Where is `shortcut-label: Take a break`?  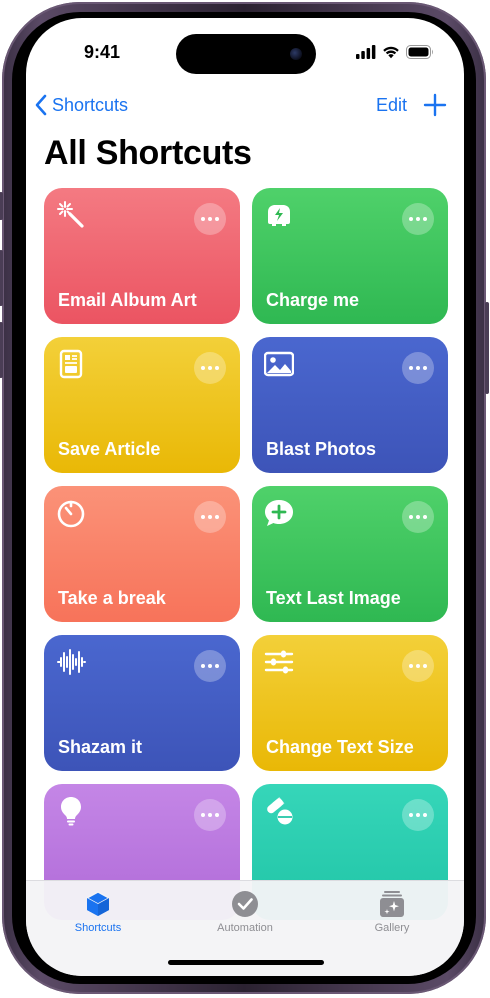 shortcut-label: Take a break is located at coordinates (112, 598).